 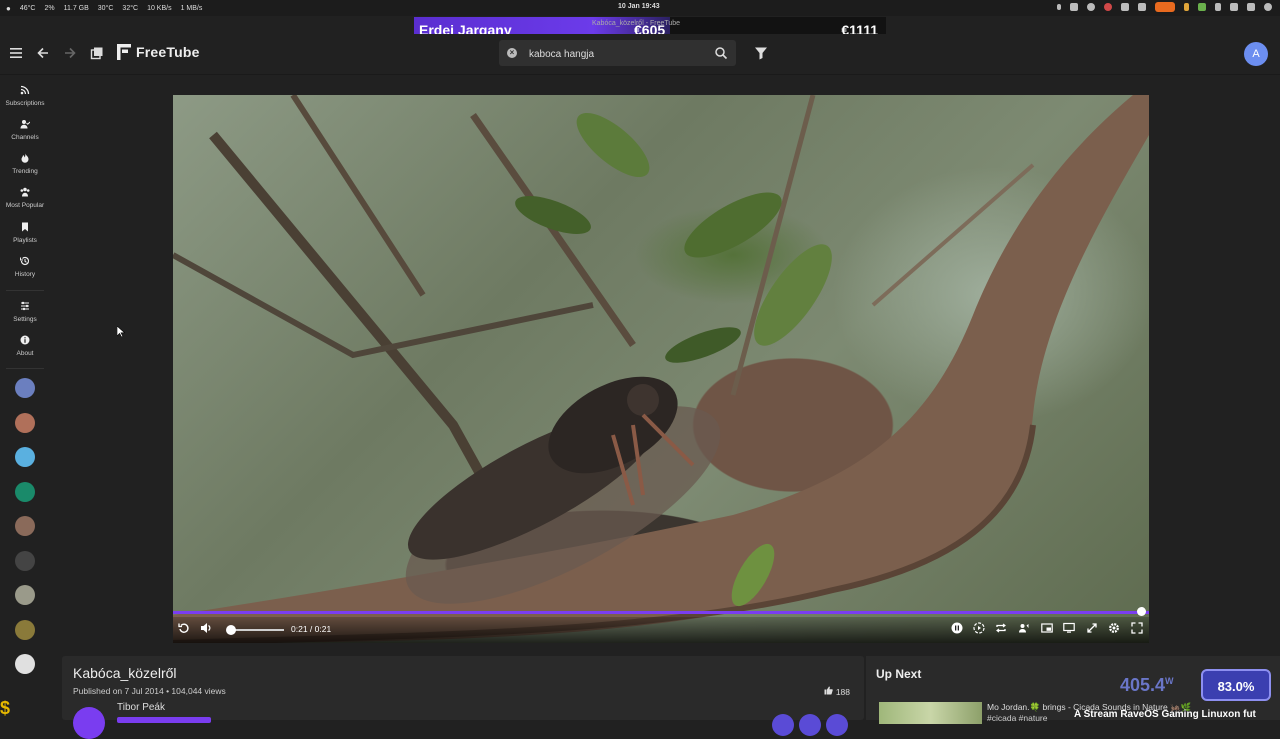 I want to click on pause-icon, so click(x=957, y=628).